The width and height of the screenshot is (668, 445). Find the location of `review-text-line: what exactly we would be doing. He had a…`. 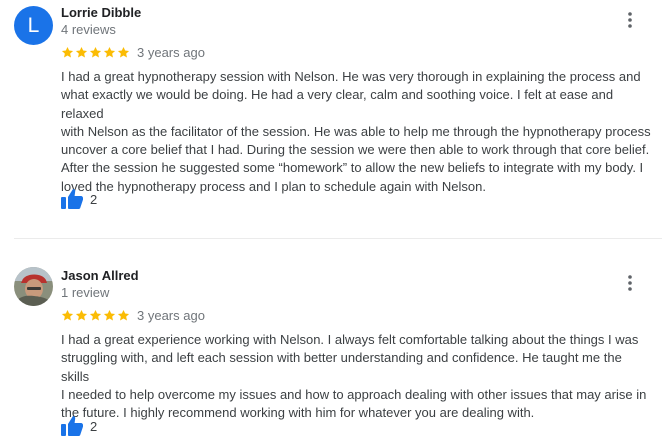

review-text-line: what exactly we would be doing. He had a… is located at coordinates (337, 104).